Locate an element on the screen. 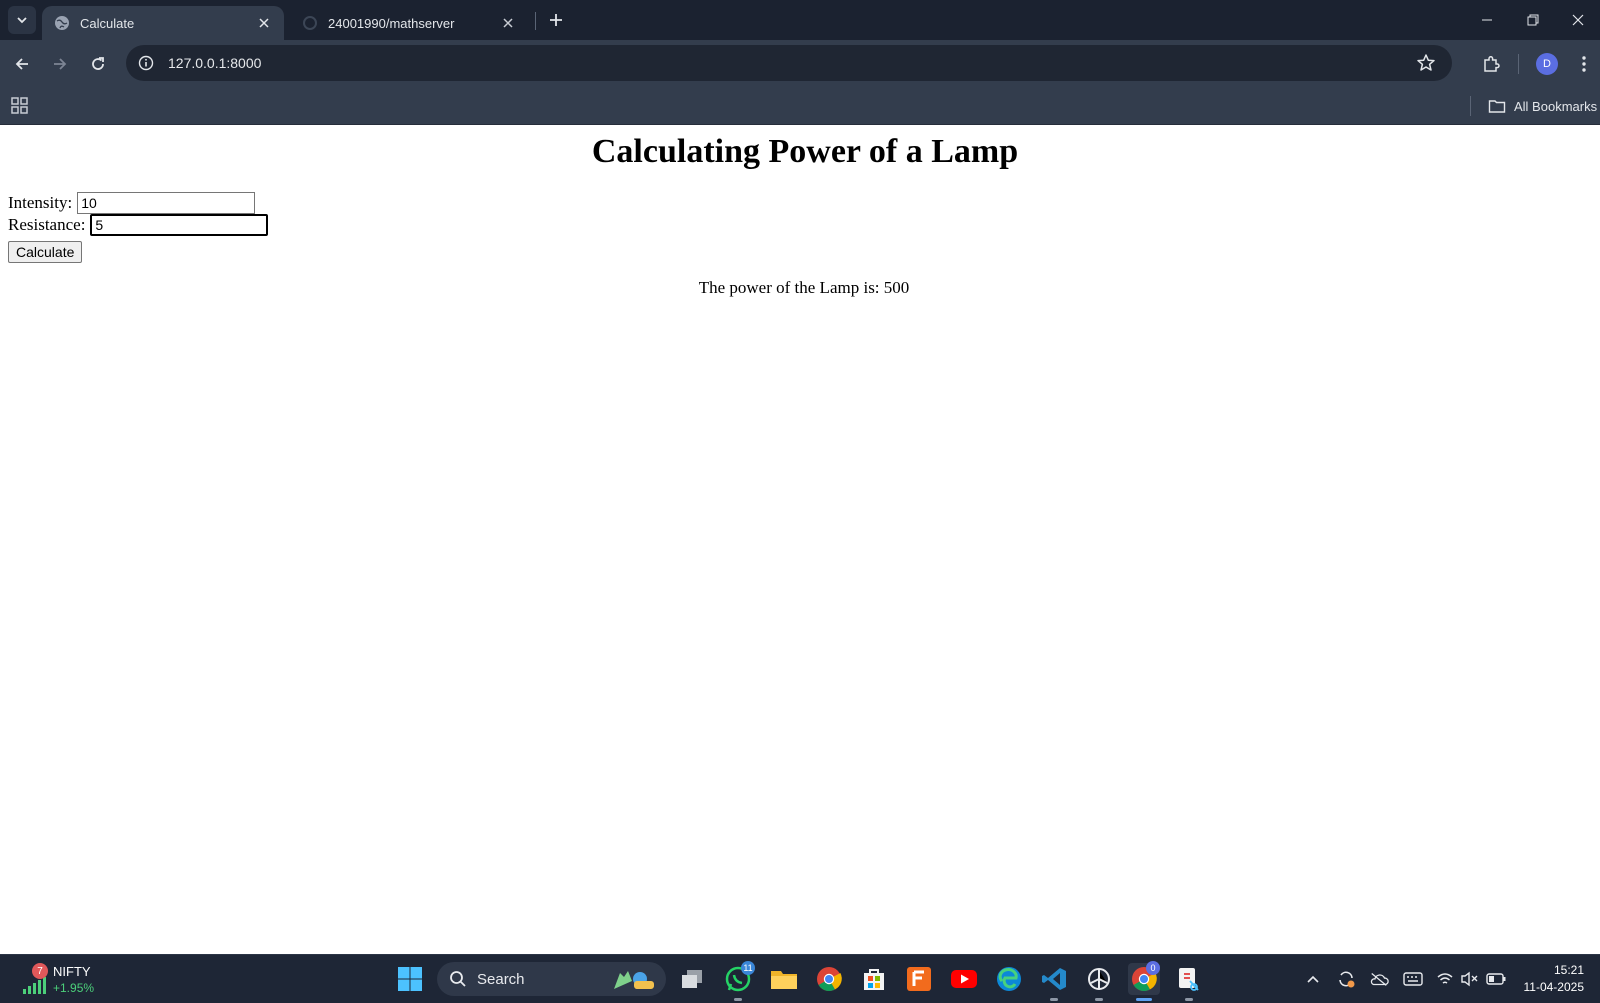 The image size is (1600, 1003). intensity-row: Intensity: is located at coordinates (132, 203).